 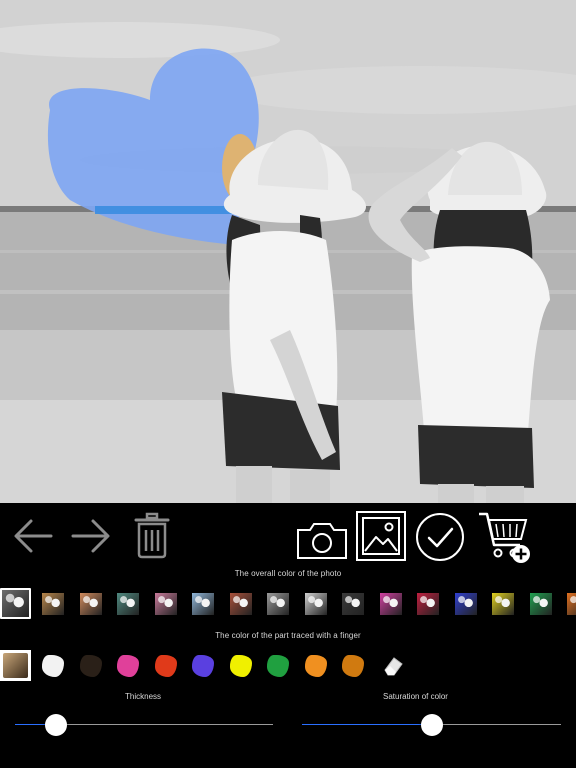 I want to click on filter-sepia, so click(x=53, y=604).